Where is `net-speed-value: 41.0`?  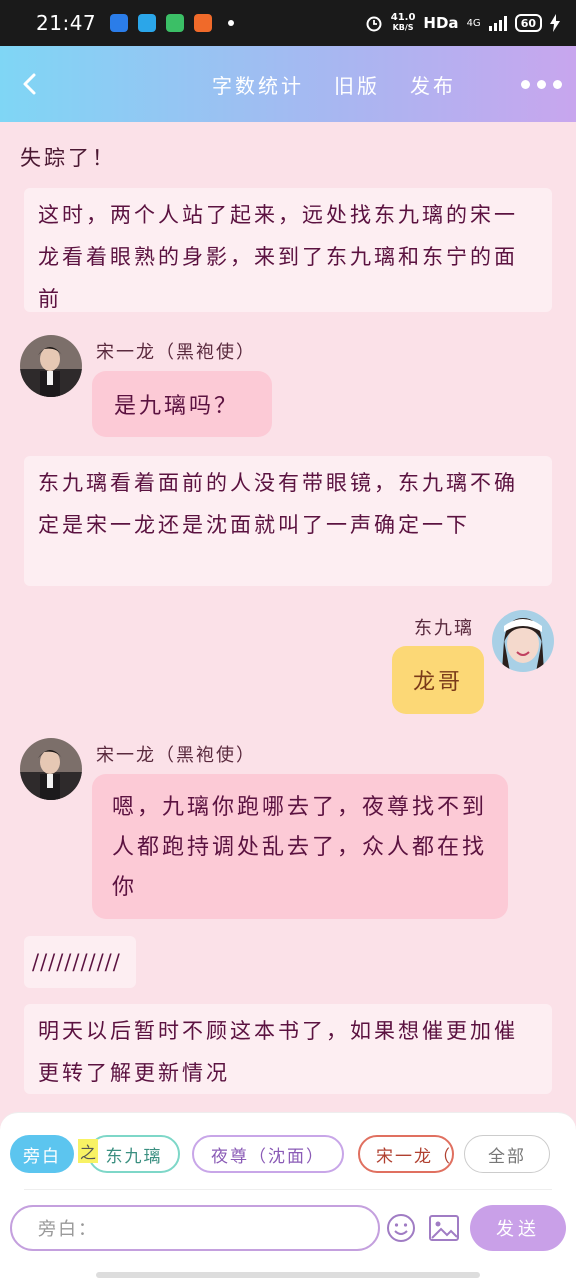 net-speed-value: 41.0 is located at coordinates (403, 17).